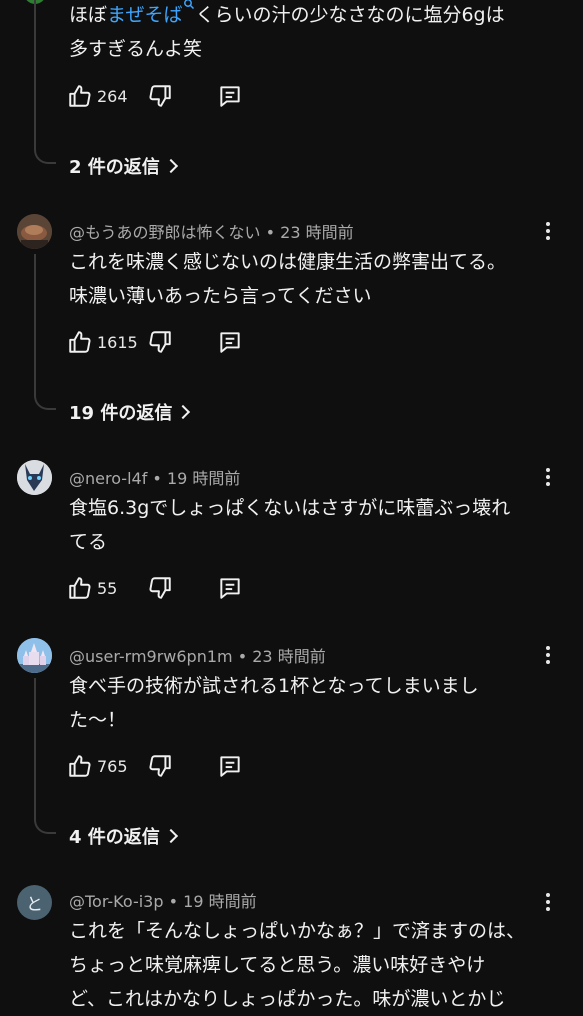 The image size is (583, 1016). Describe the element at coordinates (112, 766) in the screenshot. I see `like-count: 765` at that location.